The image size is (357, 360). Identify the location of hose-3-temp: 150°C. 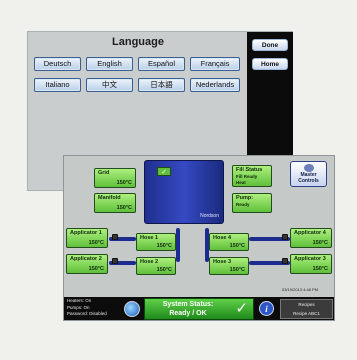
(237, 270).